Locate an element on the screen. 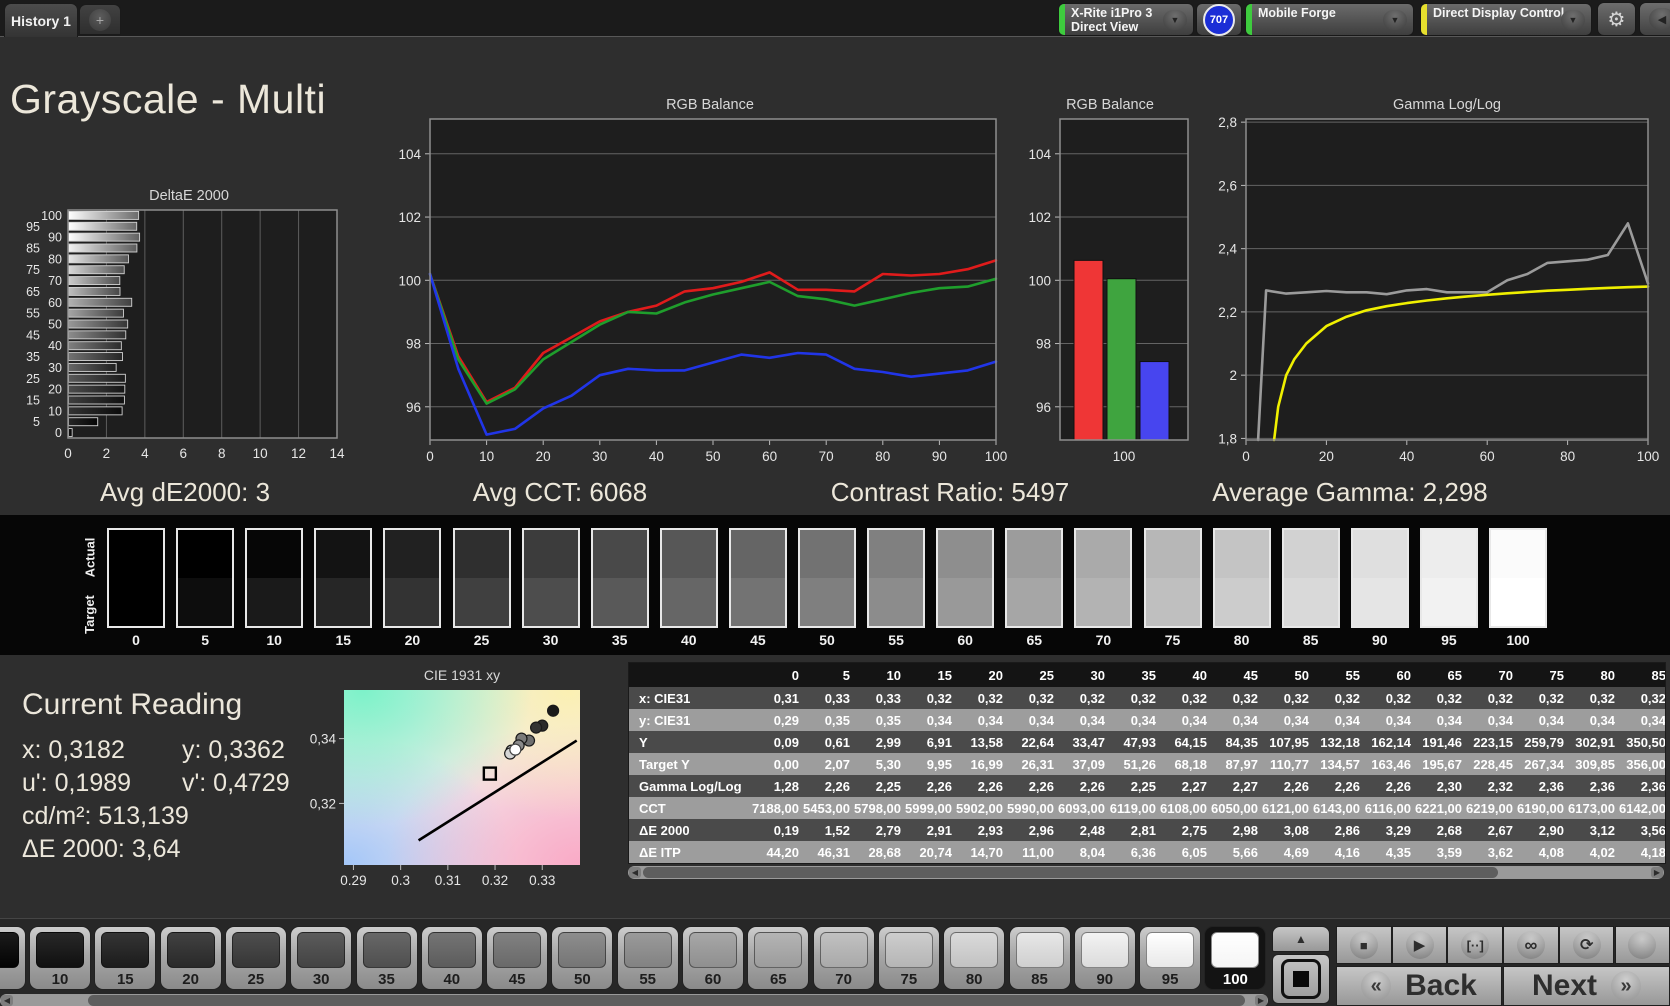  patch-button-55: 55 is located at coordinates (647, 958).